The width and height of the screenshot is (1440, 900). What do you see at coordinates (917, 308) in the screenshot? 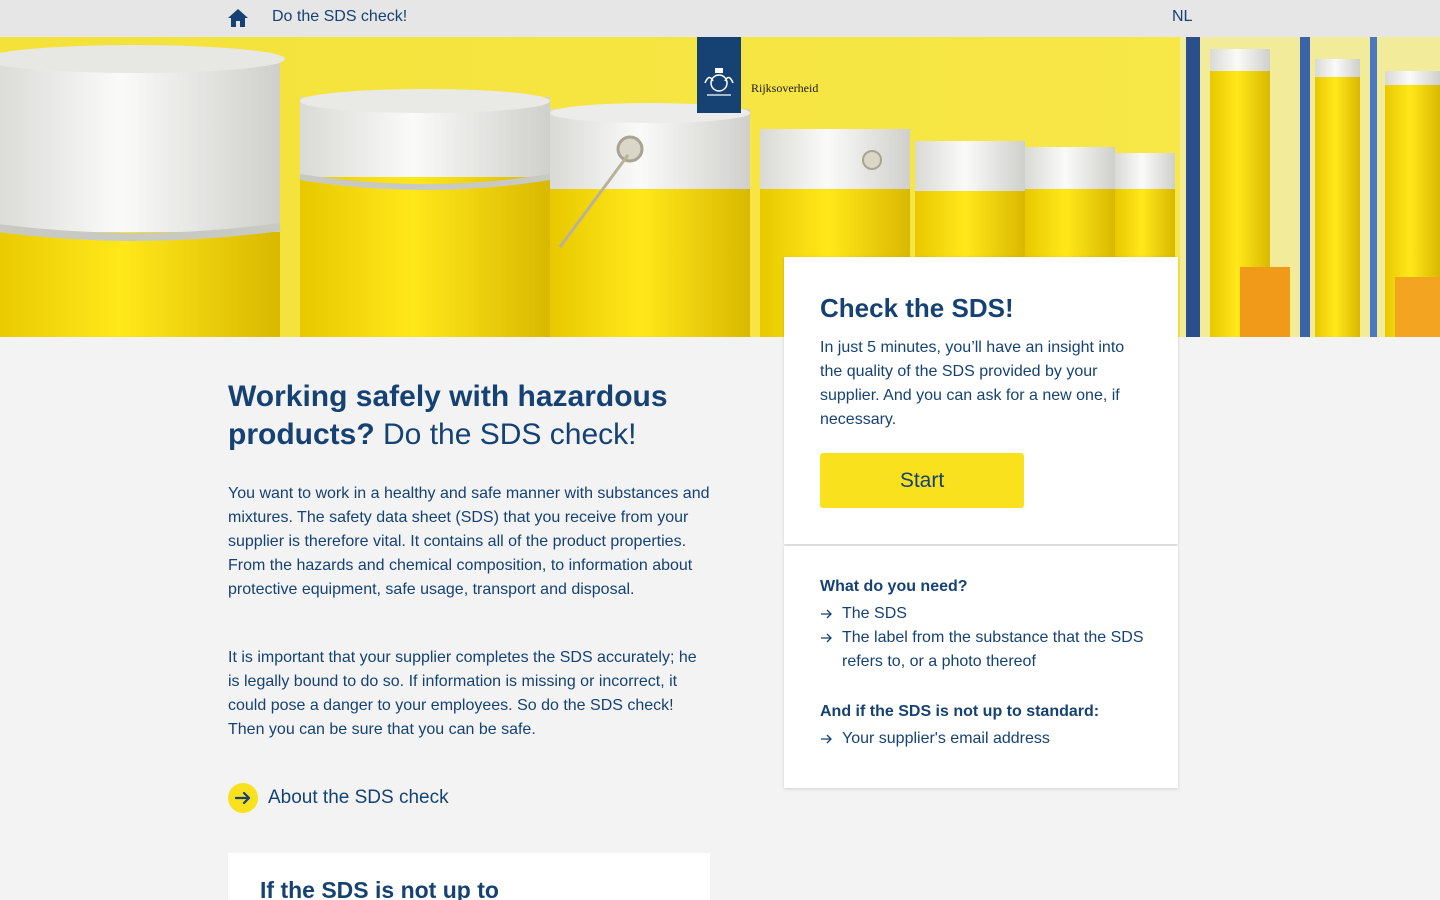
I see `check-card-title: Check the SDS!` at bounding box center [917, 308].